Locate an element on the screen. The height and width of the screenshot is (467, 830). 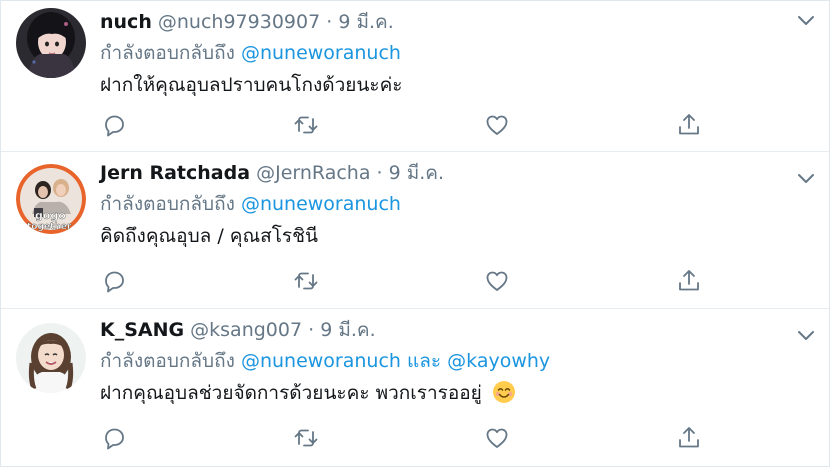
tweet-text: ฝากให้คุณอุบลปราบคนโกงด้วยนะค่ะ is located at coordinates (251, 85).